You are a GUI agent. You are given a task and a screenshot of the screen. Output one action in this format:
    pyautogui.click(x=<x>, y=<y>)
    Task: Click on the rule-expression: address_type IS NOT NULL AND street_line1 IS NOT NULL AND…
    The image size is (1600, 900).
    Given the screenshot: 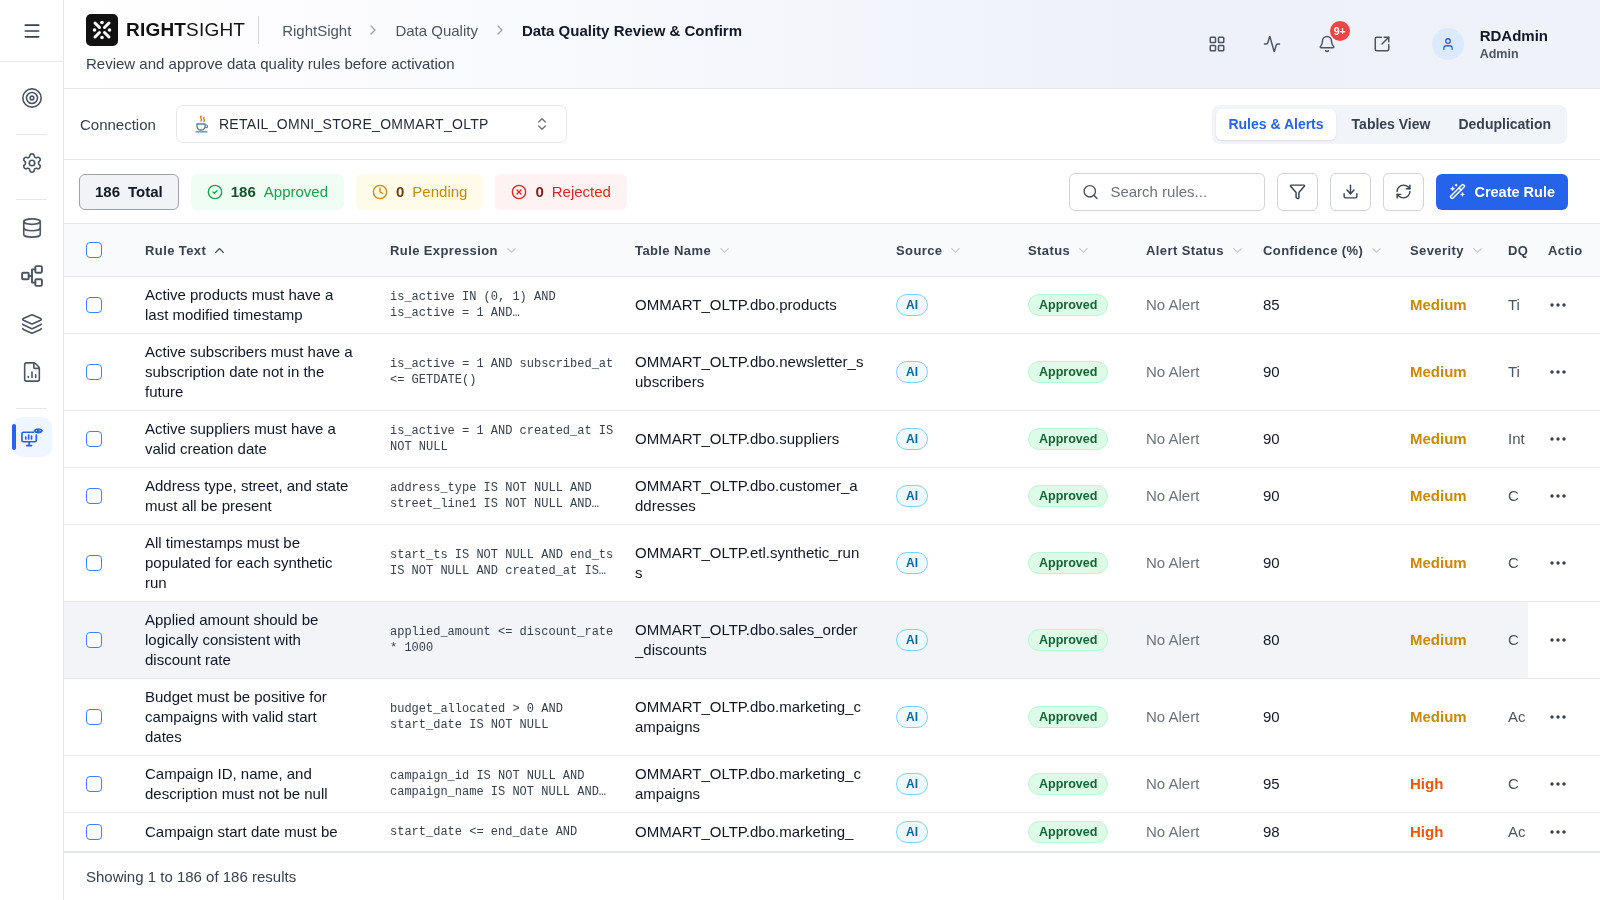 What is the action you would take?
    pyautogui.click(x=495, y=496)
    